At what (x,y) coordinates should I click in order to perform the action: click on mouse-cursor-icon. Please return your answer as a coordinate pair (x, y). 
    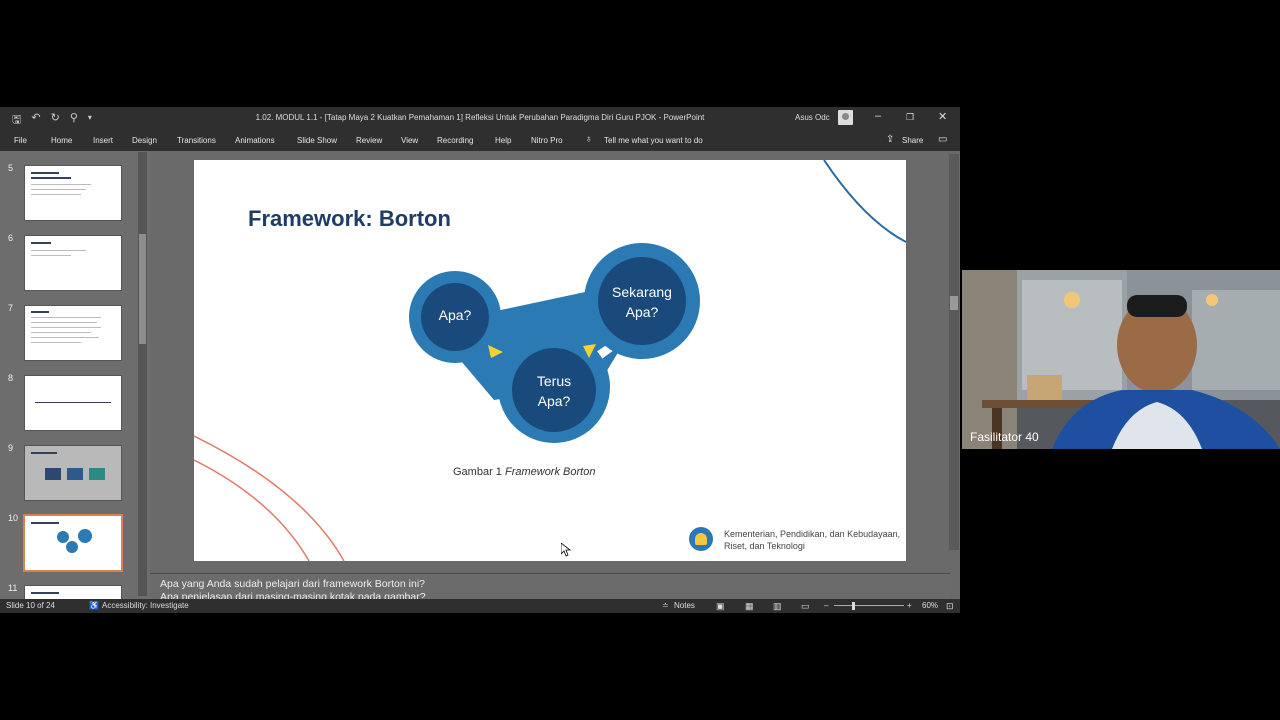
    Looking at the image, I should click on (566, 552).